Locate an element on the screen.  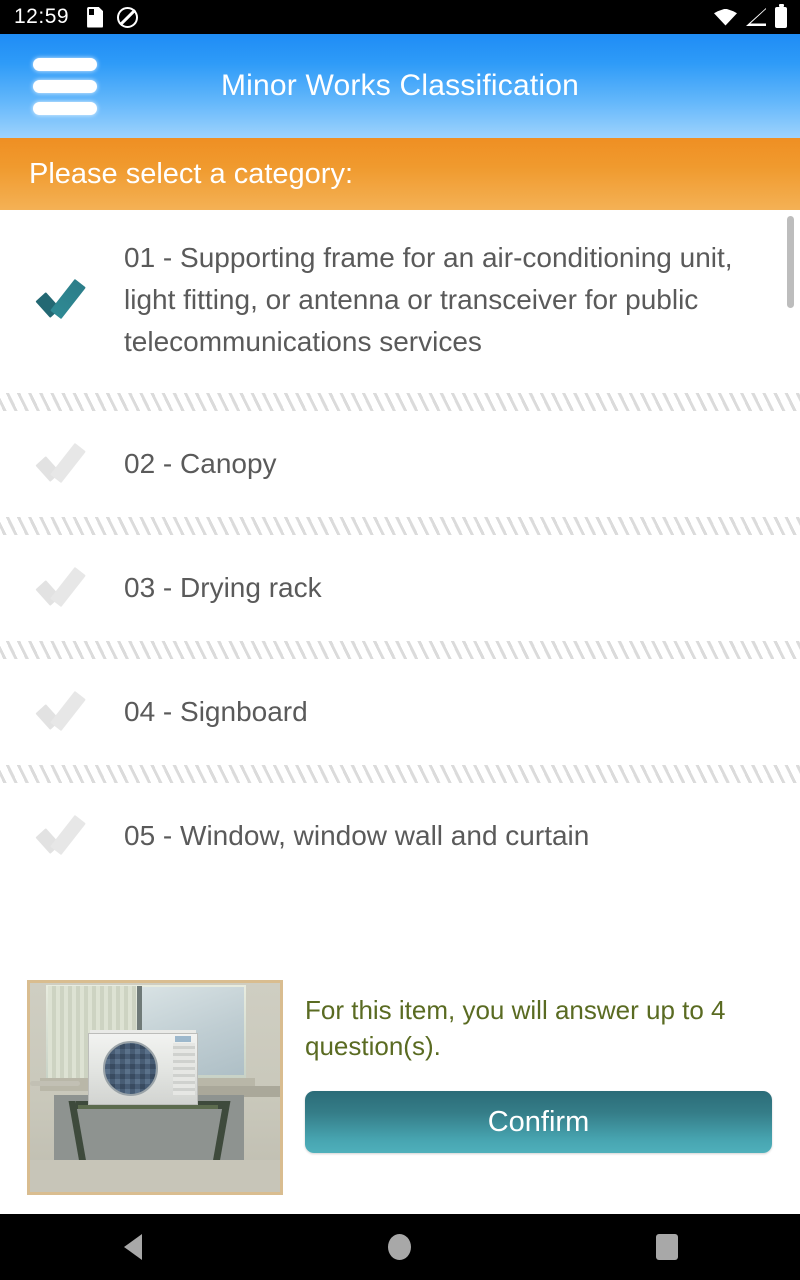
app-bar: Minor Works Classification is located at coordinates (400, 86).